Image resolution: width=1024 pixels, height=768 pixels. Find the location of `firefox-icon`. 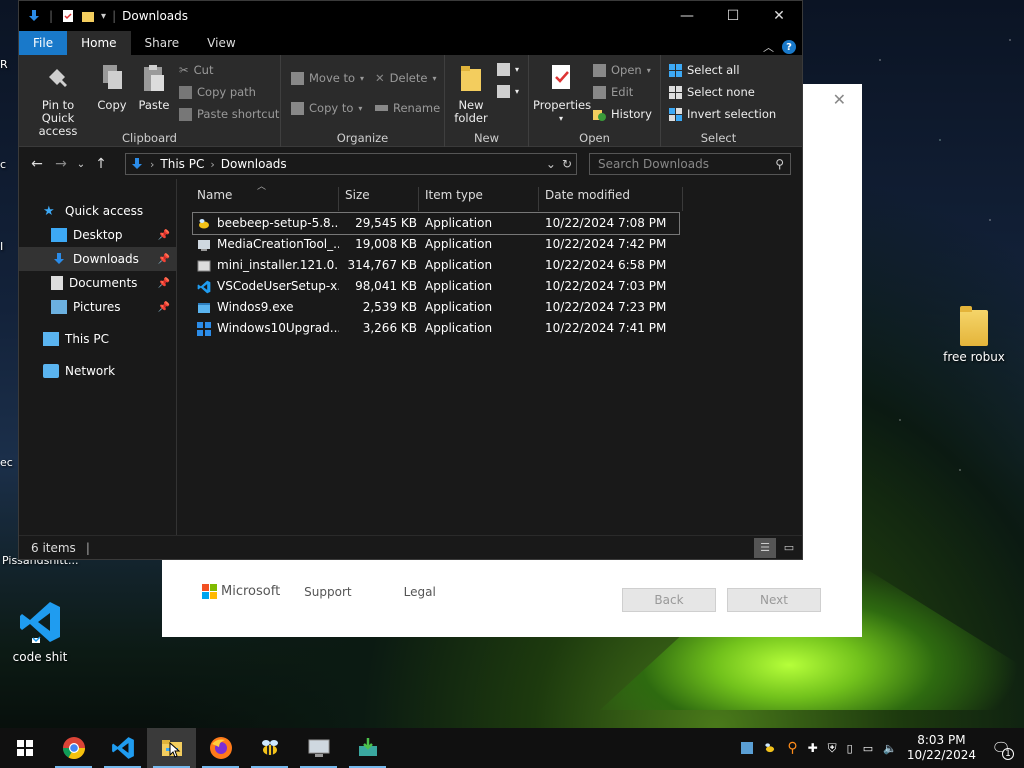

firefox-icon is located at coordinates (220, 748).